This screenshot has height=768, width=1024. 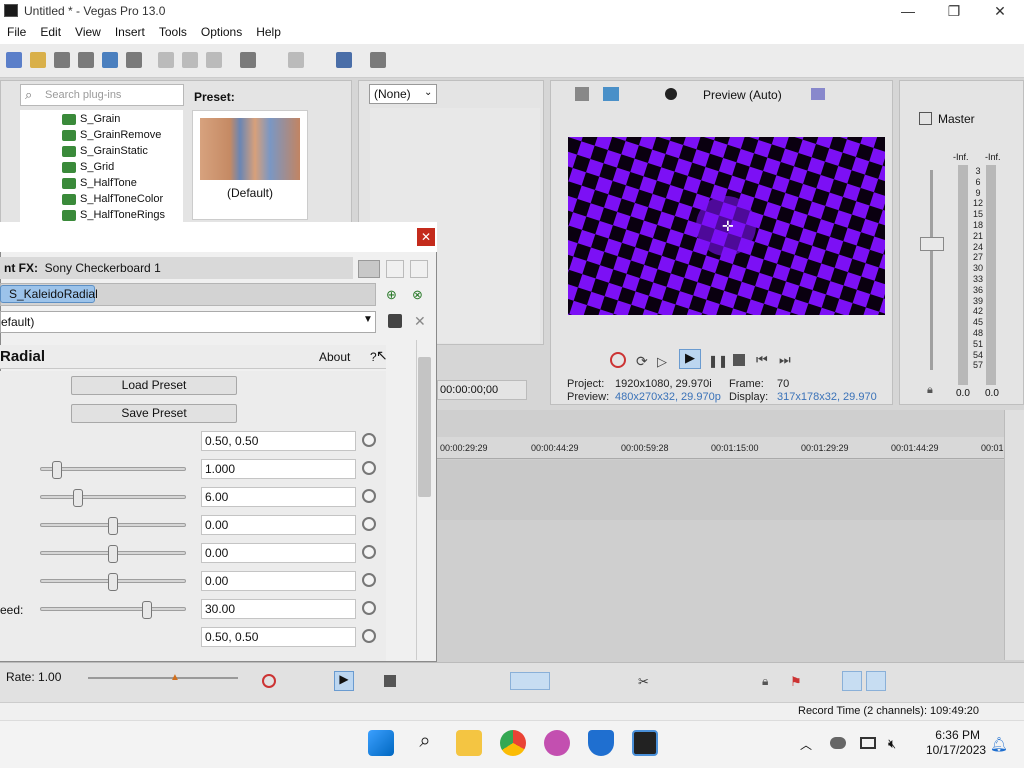 I want to click on maximize-button: ❐, so click(x=954, y=11).